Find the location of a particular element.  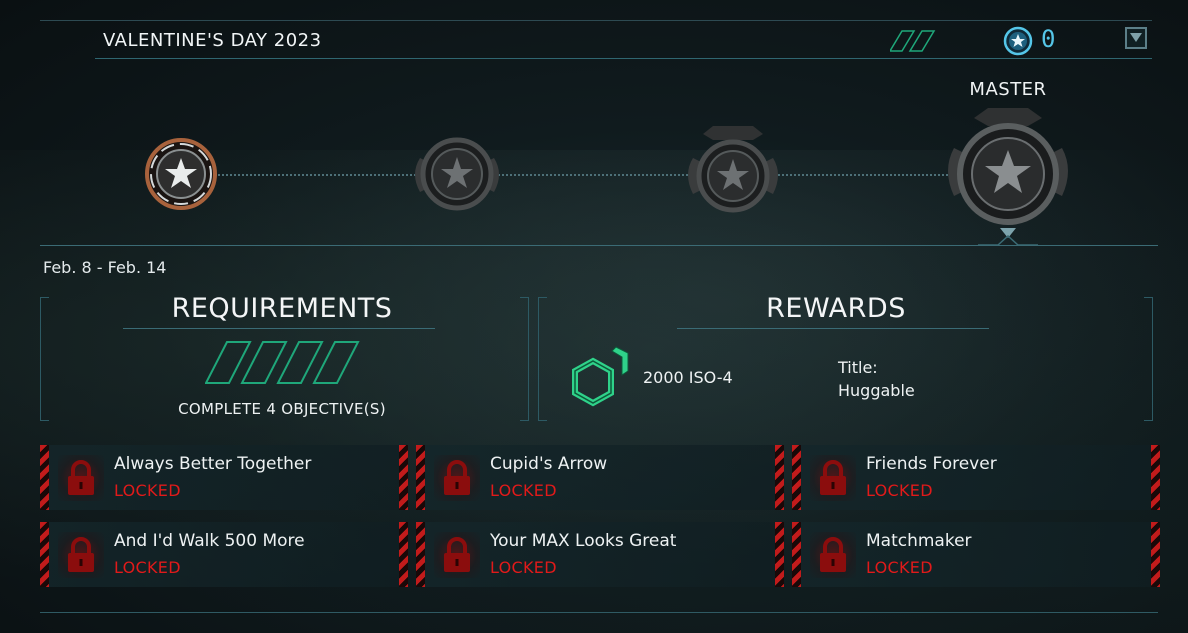

top-divider is located at coordinates (596, 20).